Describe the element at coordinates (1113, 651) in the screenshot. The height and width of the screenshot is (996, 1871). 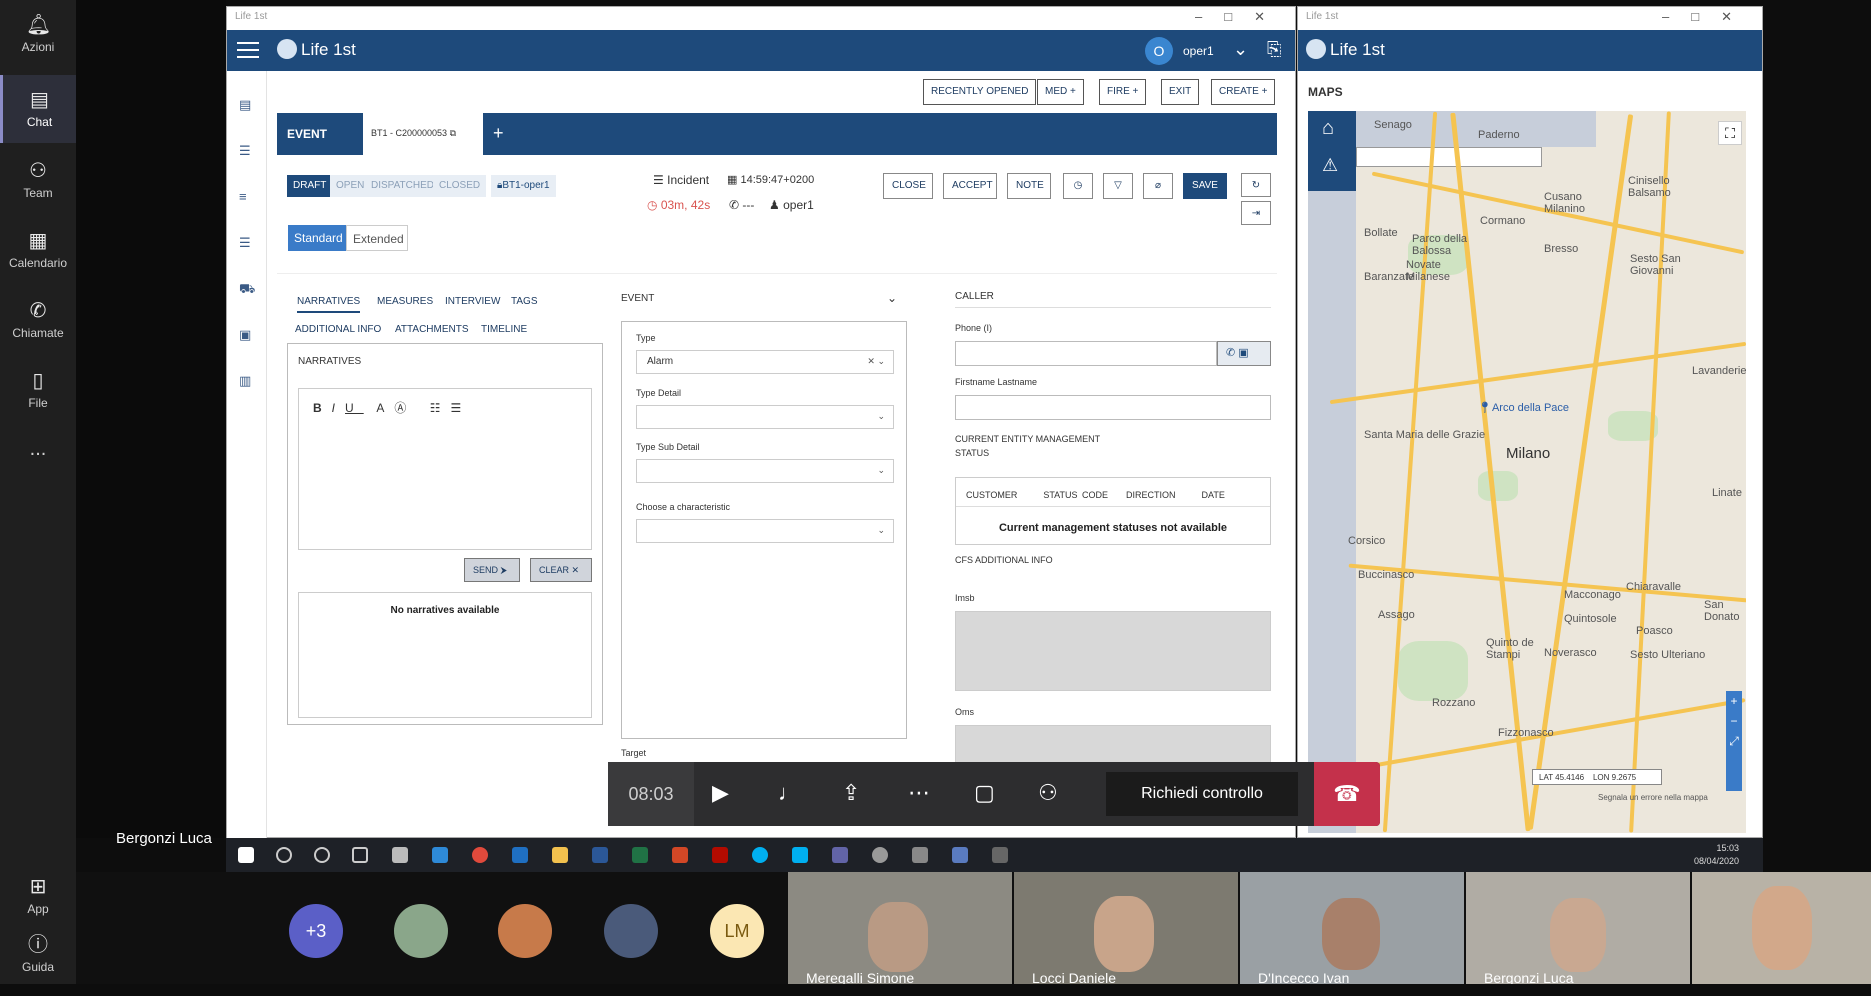
I see `imsb-field` at that location.